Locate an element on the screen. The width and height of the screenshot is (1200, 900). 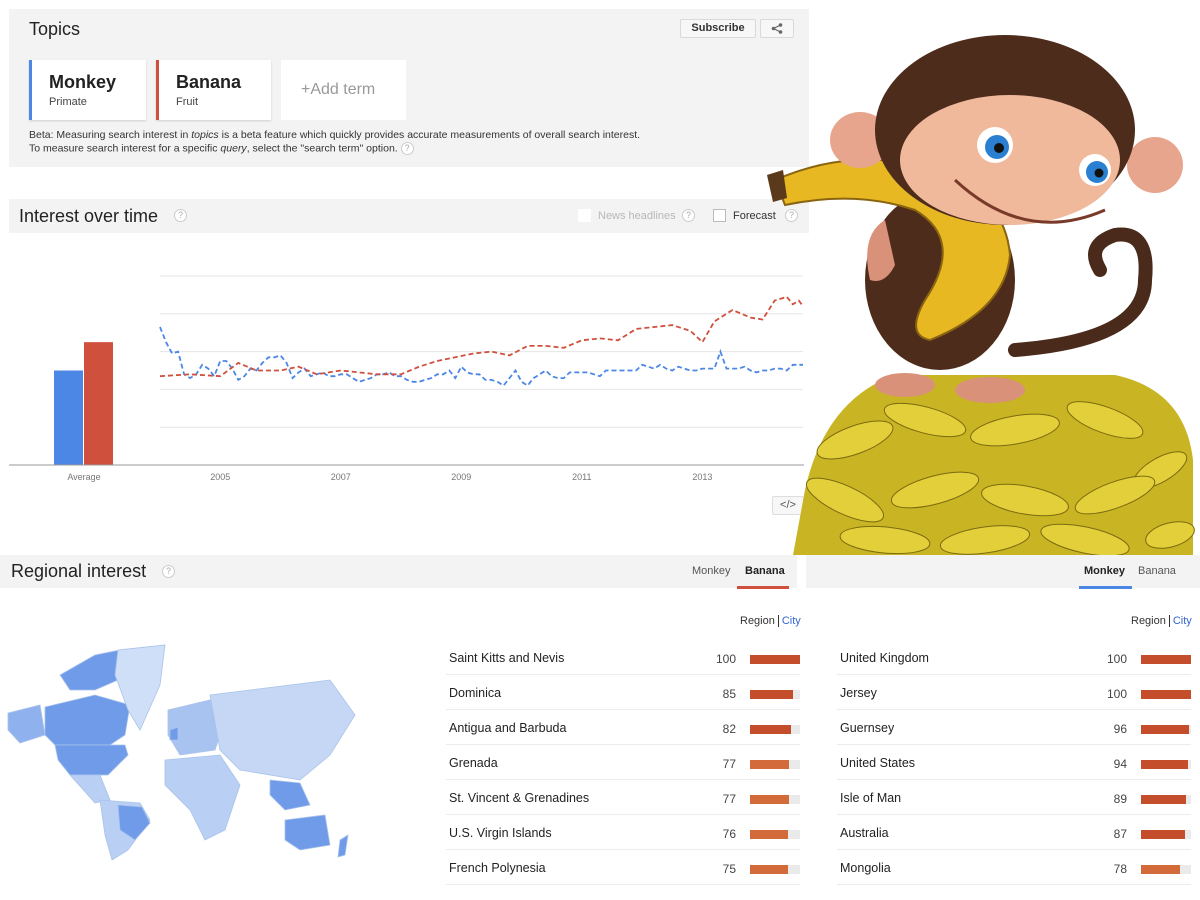
region-name: United Kingdom is located at coordinates (884, 658).